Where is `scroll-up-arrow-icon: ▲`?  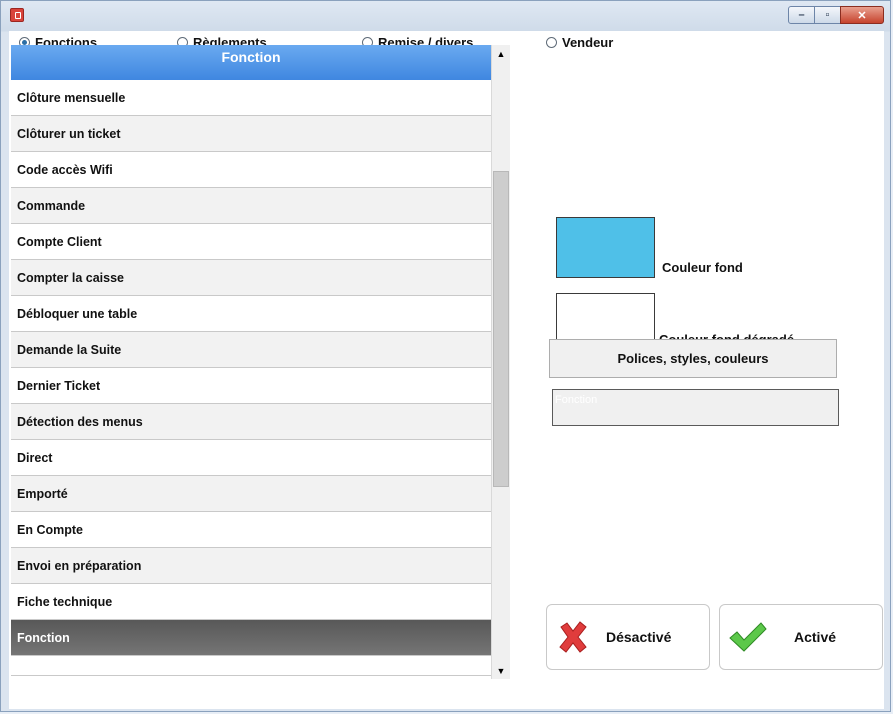 scroll-up-arrow-icon: ▲ is located at coordinates (501, 53).